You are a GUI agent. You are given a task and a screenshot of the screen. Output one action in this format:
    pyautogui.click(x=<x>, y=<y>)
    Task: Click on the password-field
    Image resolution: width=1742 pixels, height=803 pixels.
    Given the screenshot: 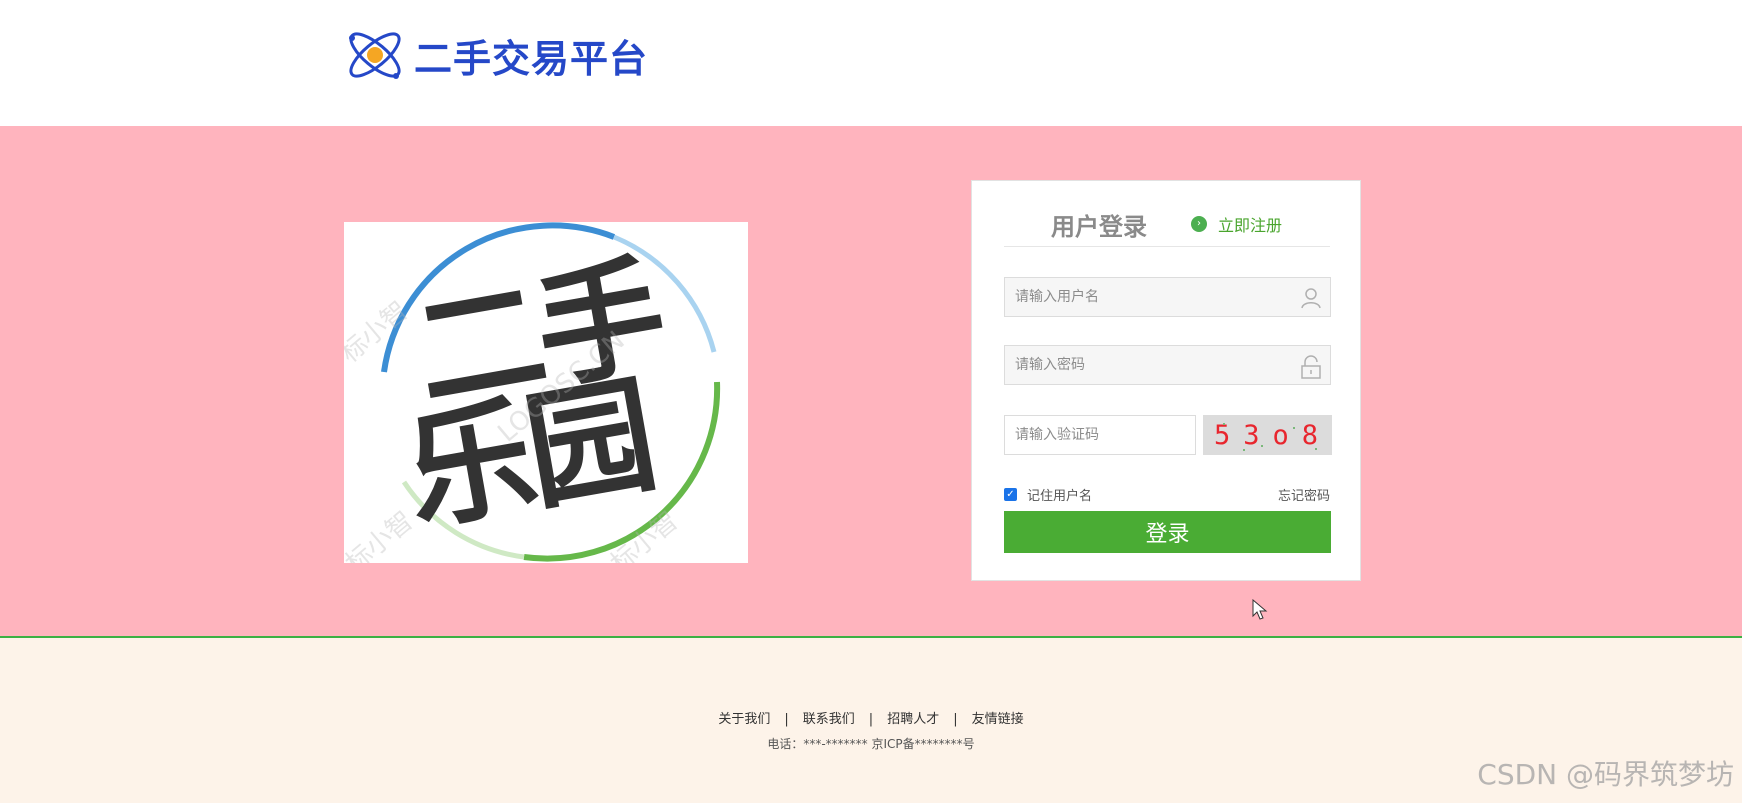 What is the action you would take?
    pyautogui.click(x=1167, y=365)
    